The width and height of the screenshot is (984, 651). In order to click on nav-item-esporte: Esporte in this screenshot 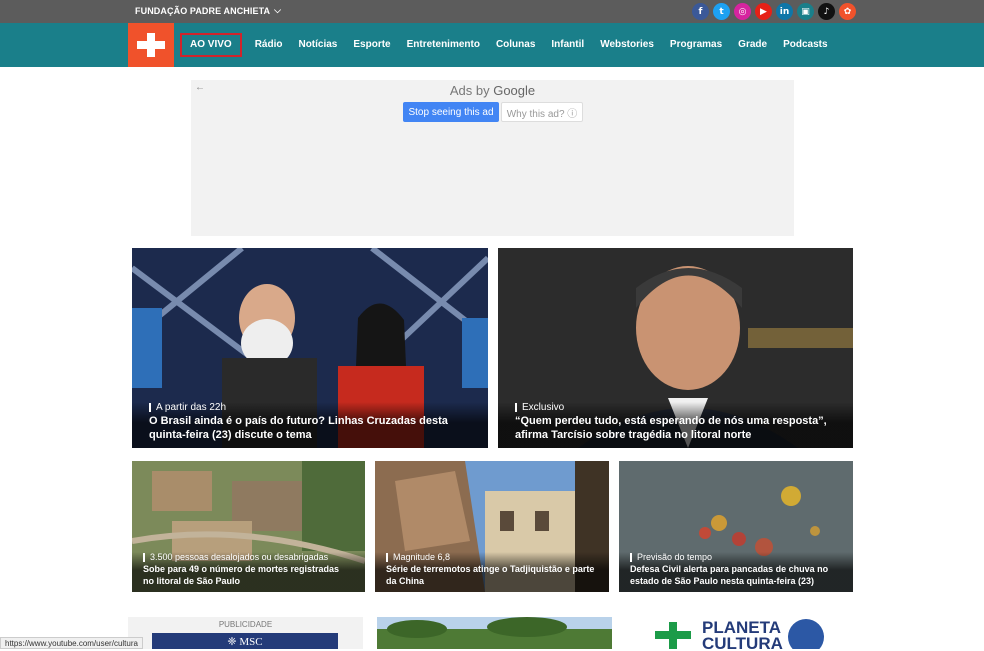, I will do `click(371, 45)`.